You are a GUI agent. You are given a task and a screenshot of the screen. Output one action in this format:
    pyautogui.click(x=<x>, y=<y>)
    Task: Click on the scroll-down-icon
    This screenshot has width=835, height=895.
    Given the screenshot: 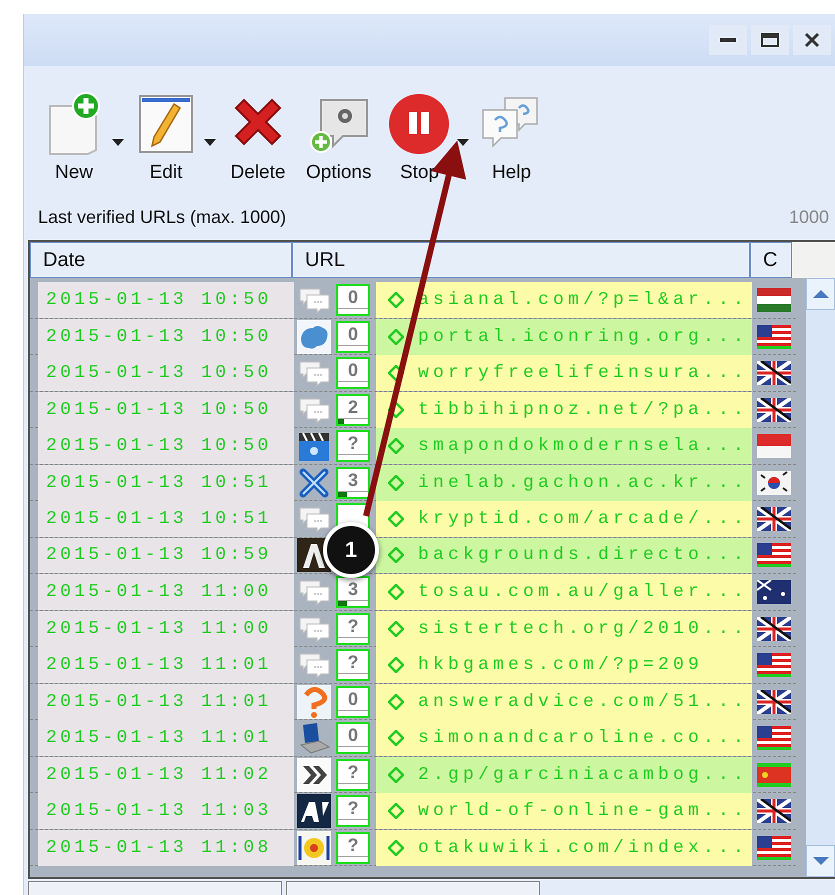 What is the action you would take?
    pyautogui.click(x=820, y=861)
    